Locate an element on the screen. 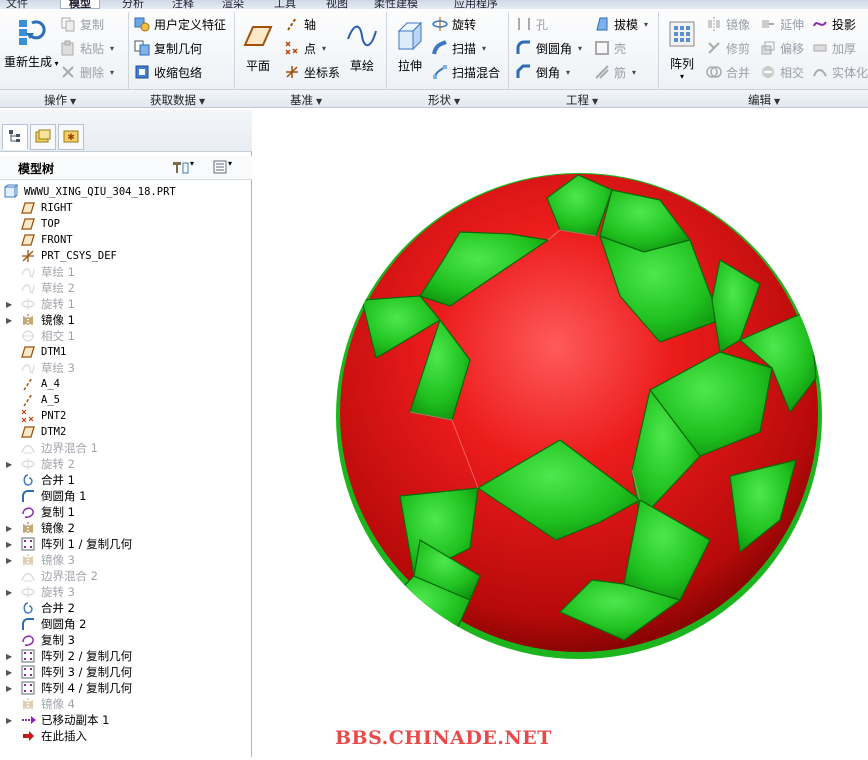 The width and height of the screenshot is (868, 760). tab-file: 文件 is located at coordinates (17, 4).